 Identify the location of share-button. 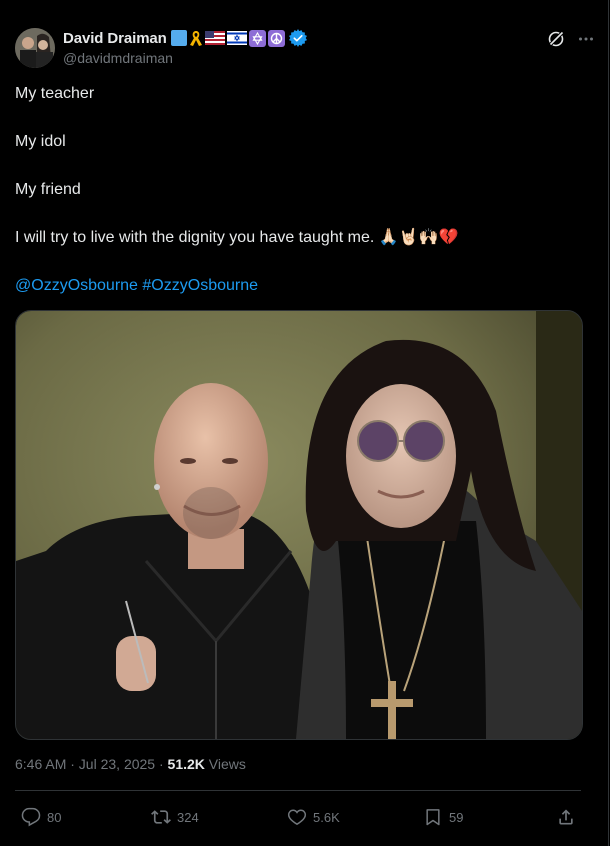
(566, 817).